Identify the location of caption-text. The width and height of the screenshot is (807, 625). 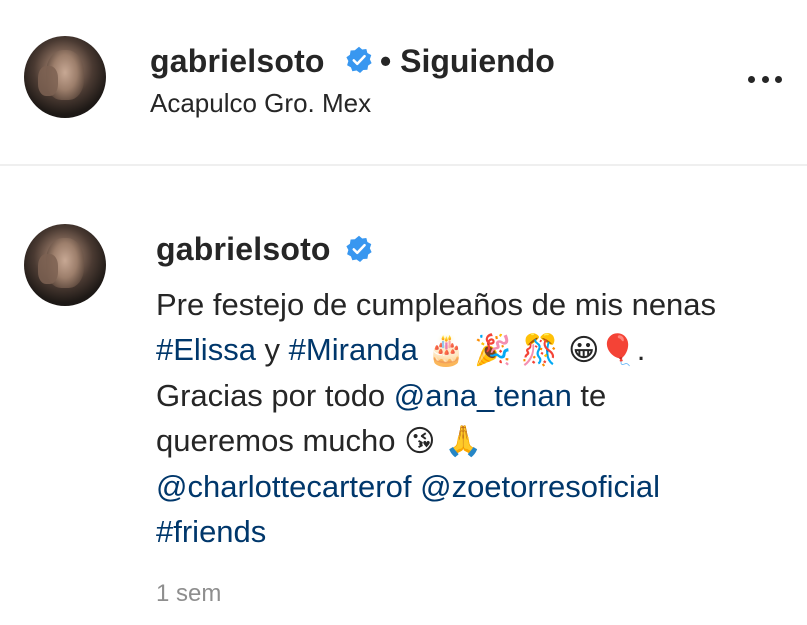
(415, 486).